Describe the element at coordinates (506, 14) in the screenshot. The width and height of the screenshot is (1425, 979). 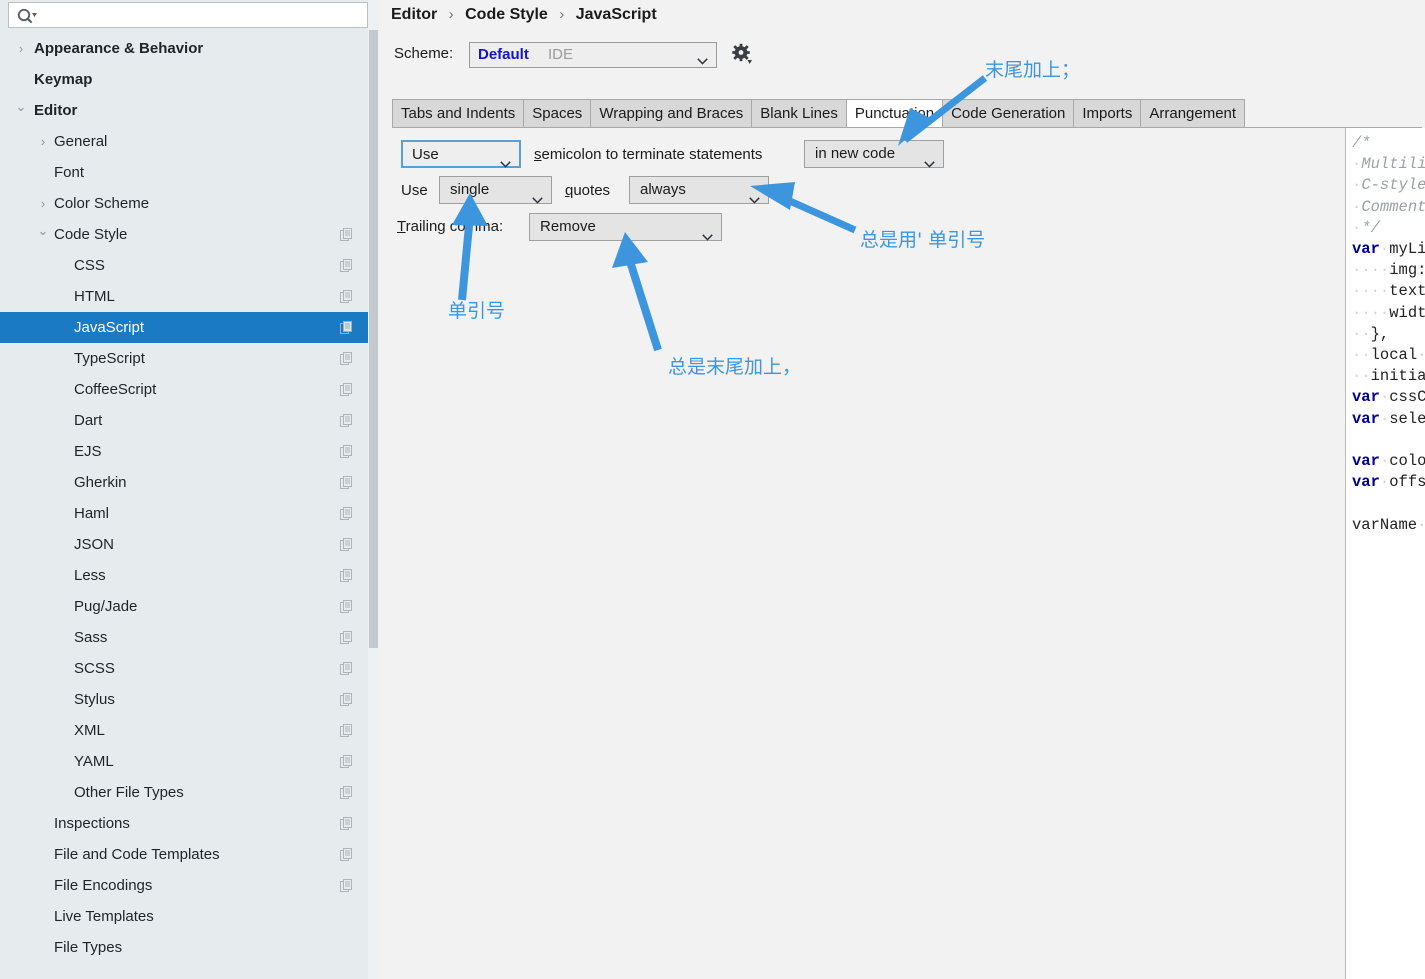
I see `breadcrumb-code-style: Code Style` at that location.